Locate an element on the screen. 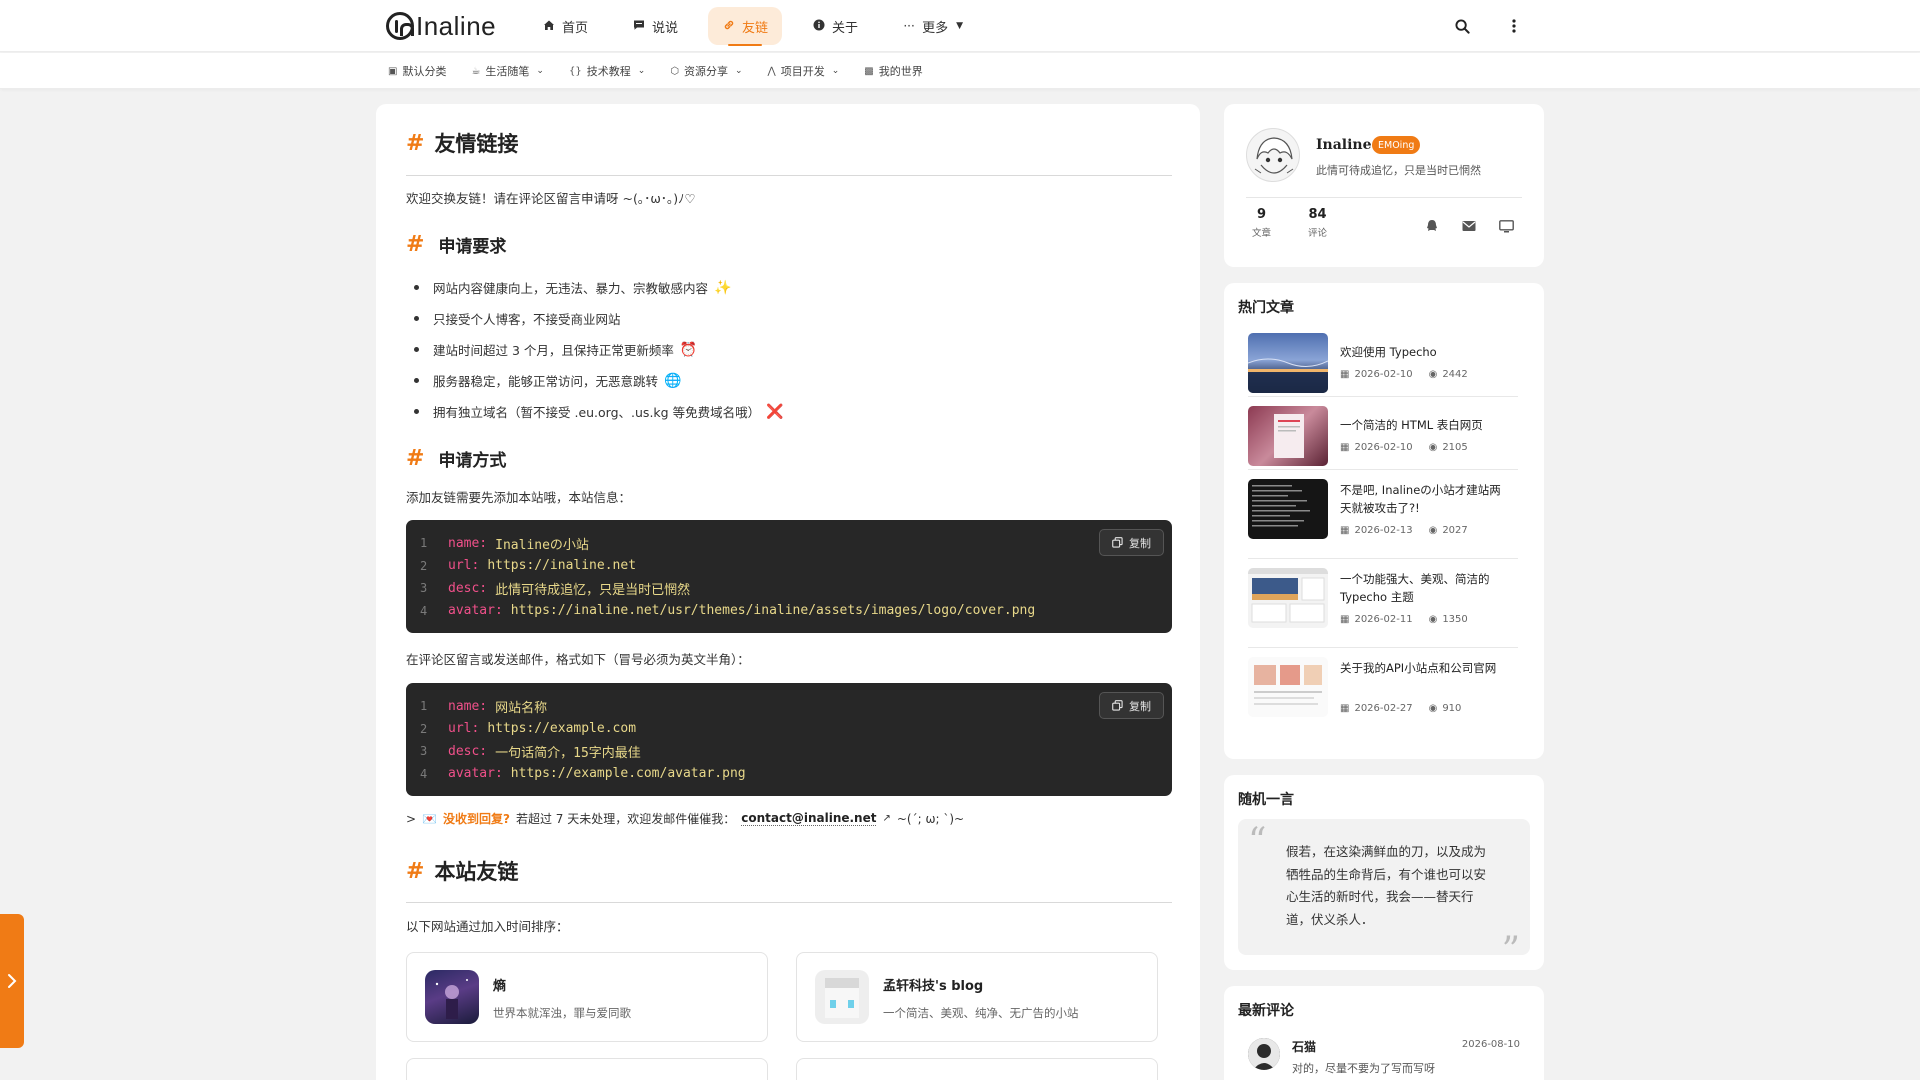  profile-desc: 此情可待成追忆，只是当时已惘然 is located at coordinates (1398, 170).